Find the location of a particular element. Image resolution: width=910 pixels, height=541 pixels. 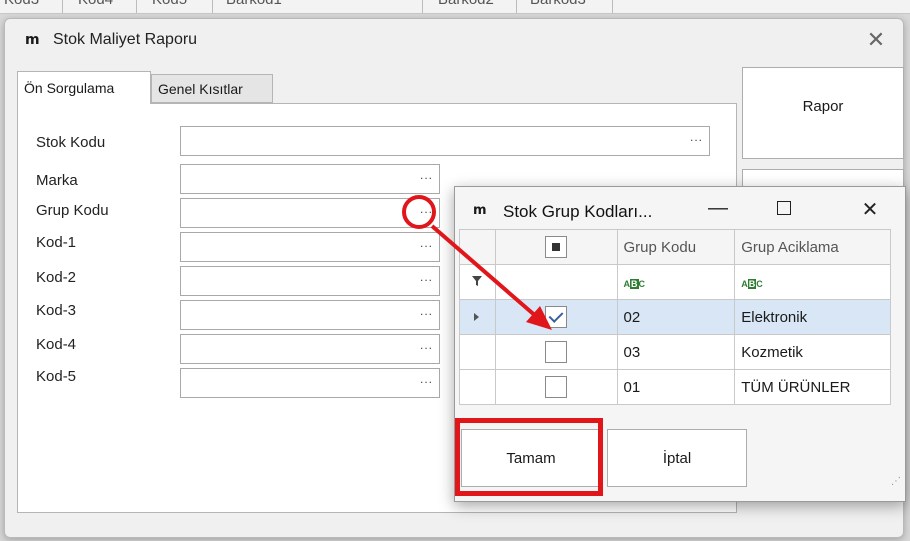

grup-aciklama-cell: Elektronik is located at coordinates (812, 317).